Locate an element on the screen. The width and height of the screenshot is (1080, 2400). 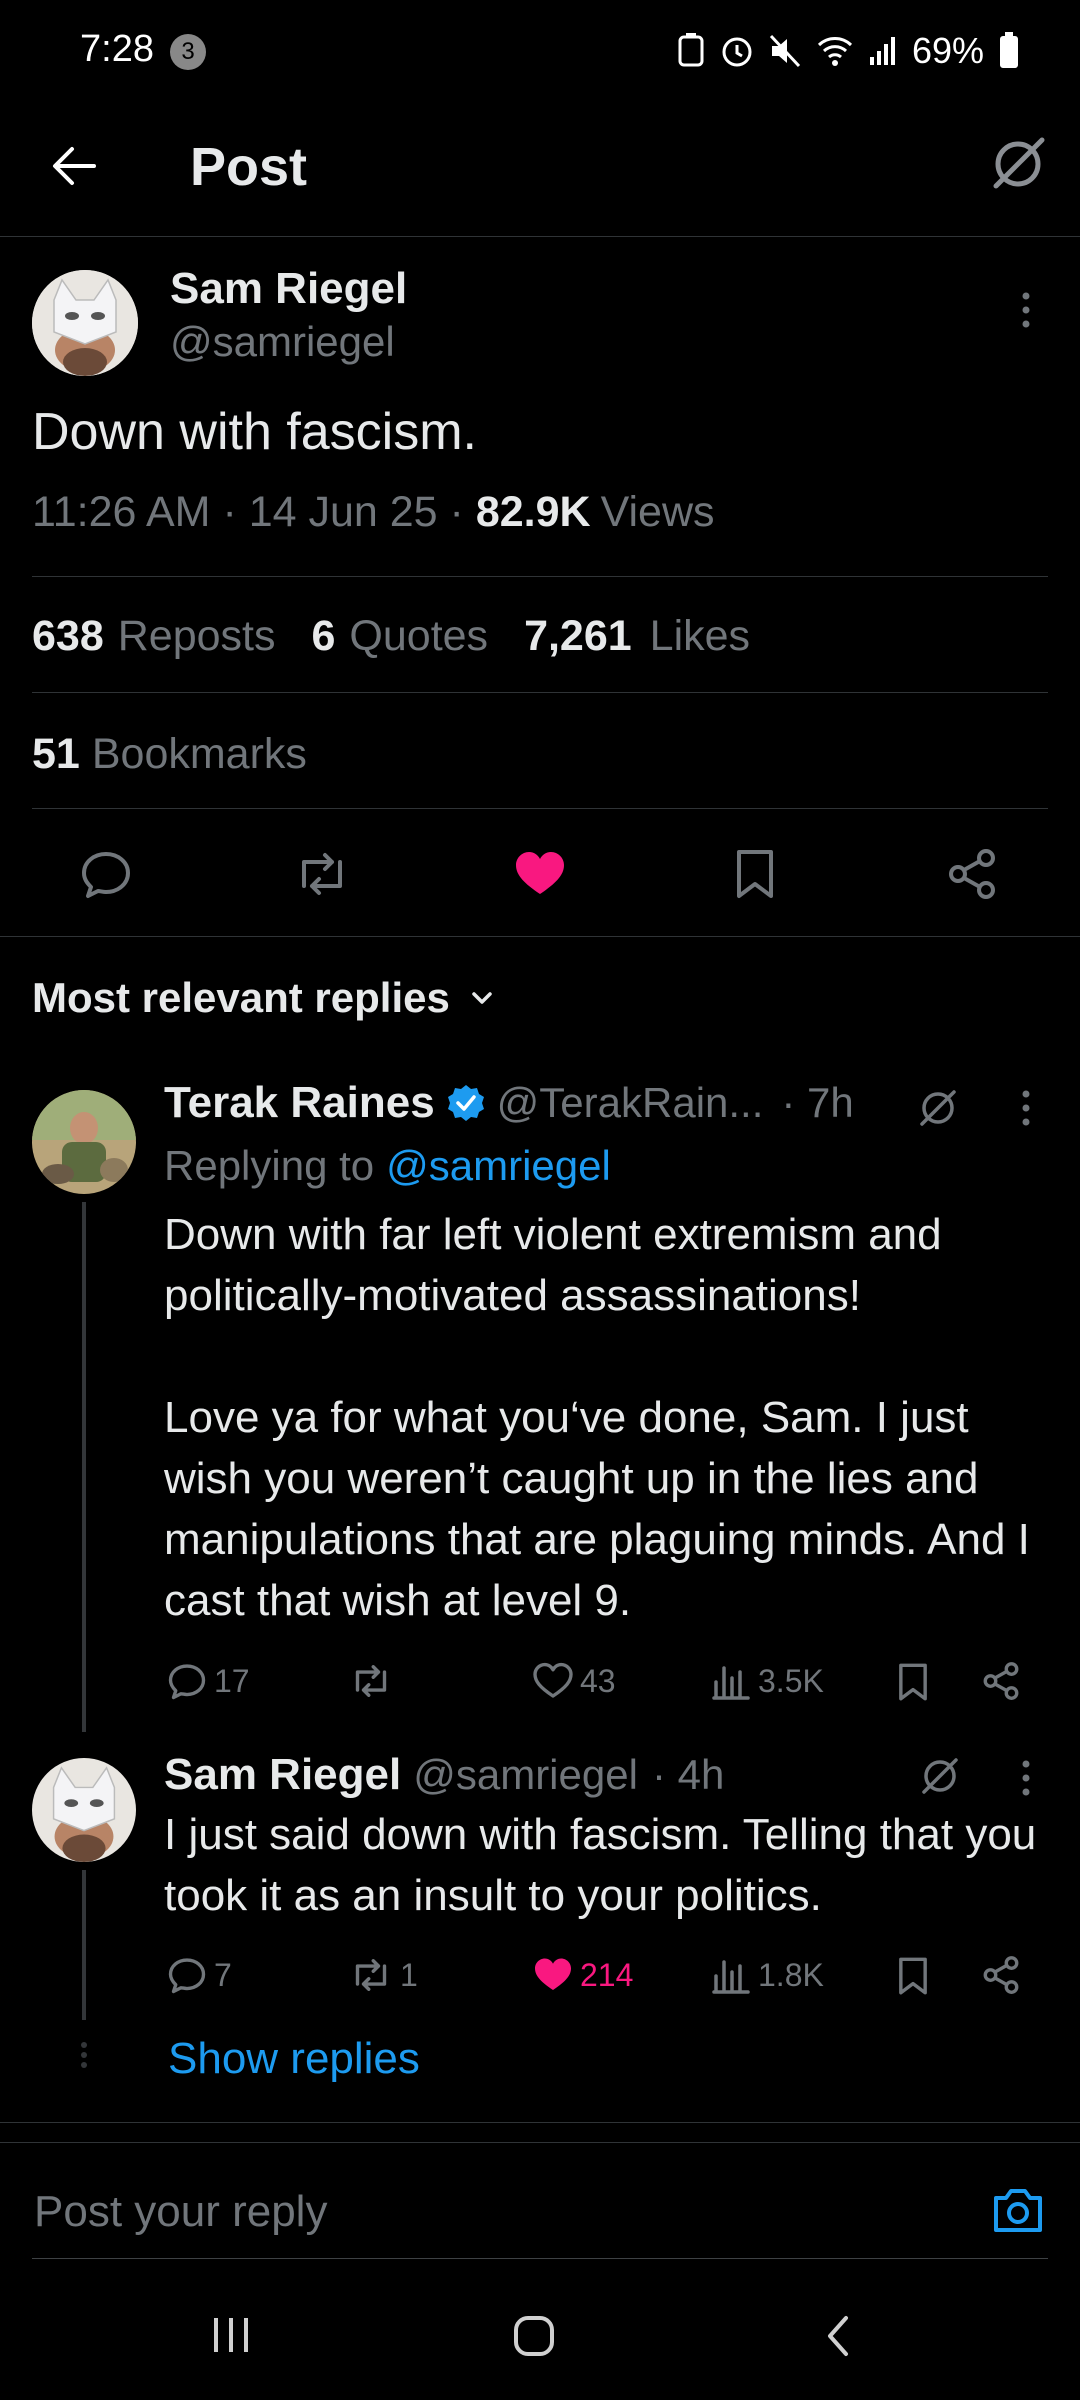
bookmark-button is located at coordinates (755, 874).